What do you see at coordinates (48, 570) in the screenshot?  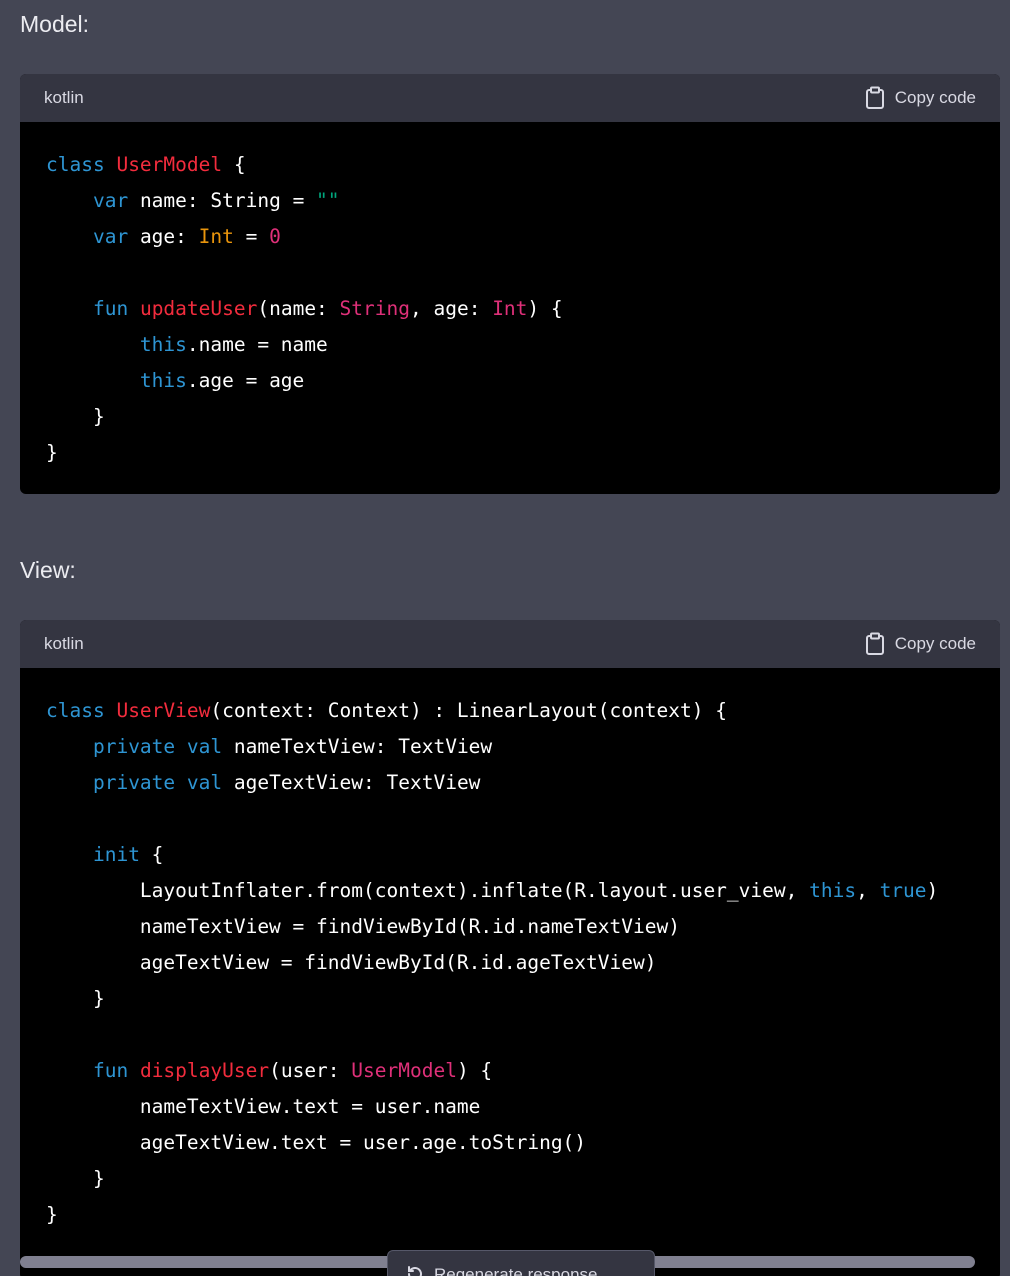 I see `view-section-label: View:` at bounding box center [48, 570].